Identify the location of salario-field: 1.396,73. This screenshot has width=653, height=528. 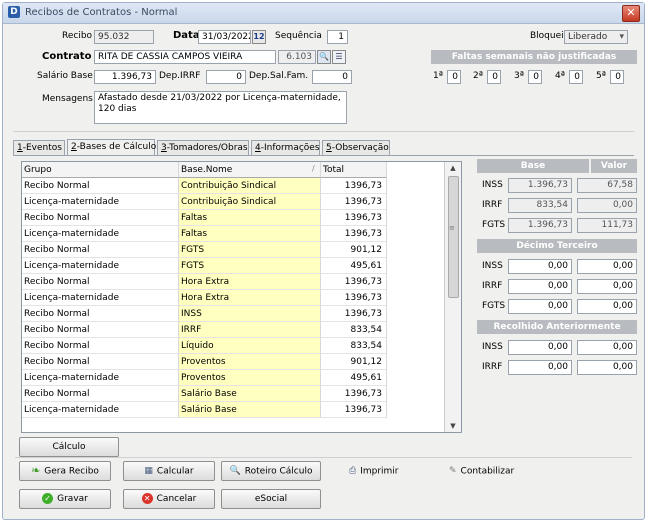
(125, 77).